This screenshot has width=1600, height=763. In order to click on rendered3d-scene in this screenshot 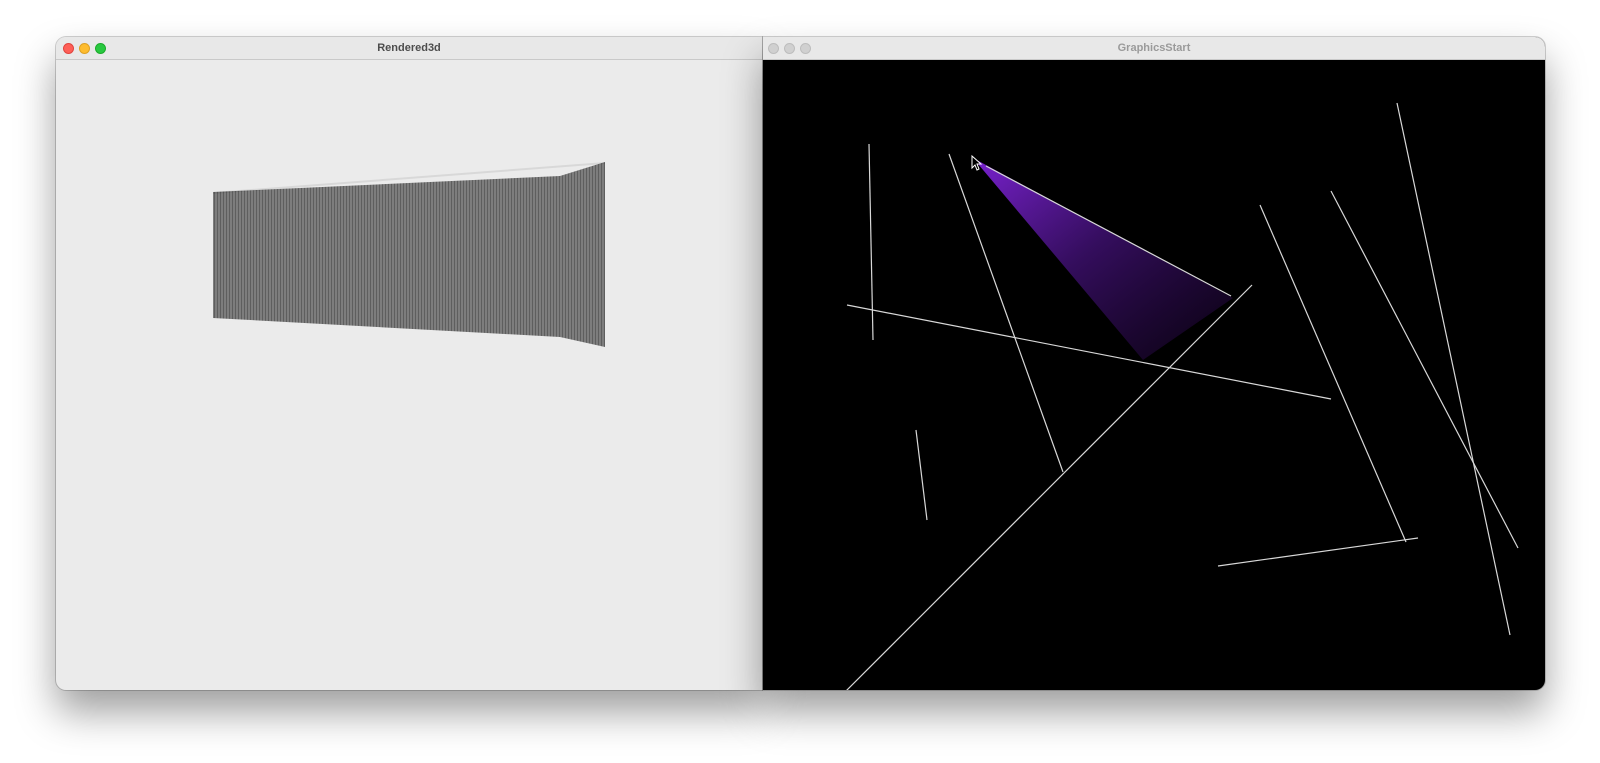, I will do `click(409, 254)`.